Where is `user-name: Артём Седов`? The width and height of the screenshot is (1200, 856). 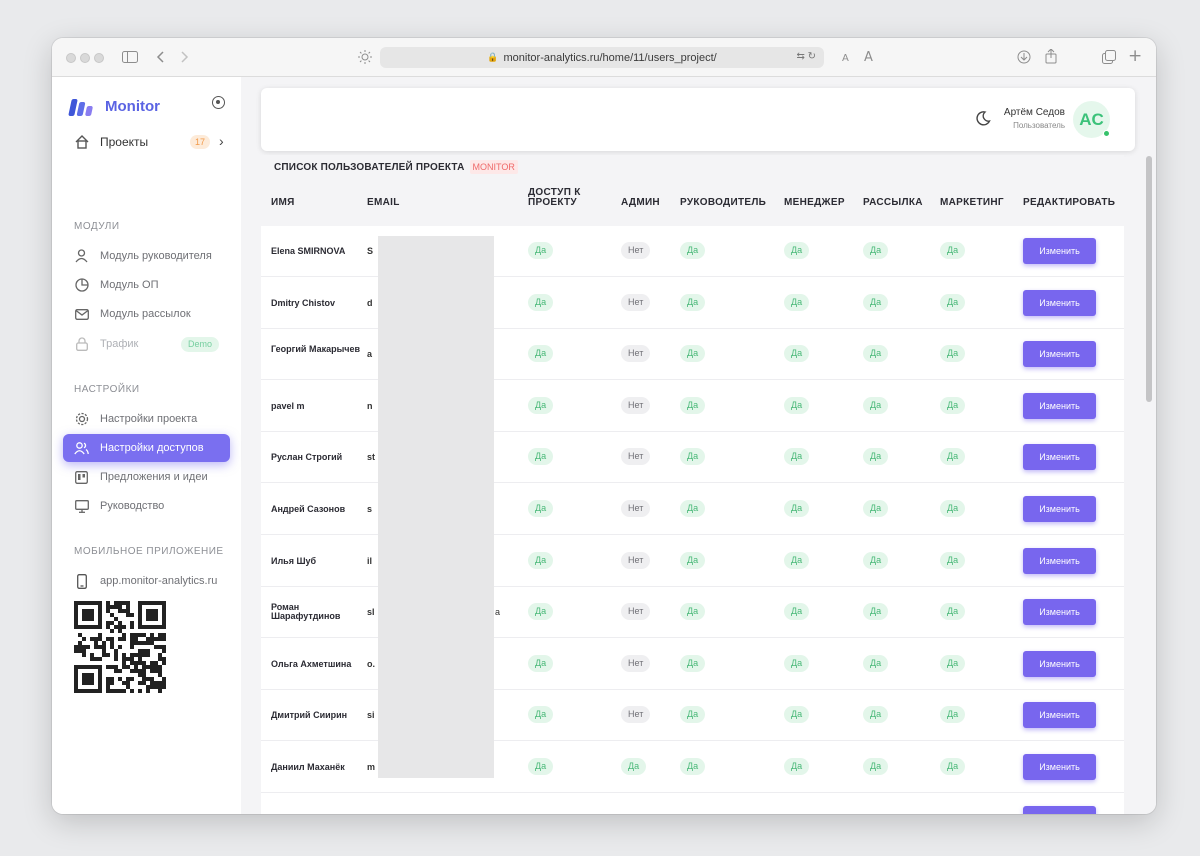 user-name: Артём Седов is located at coordinates (1034, 112).